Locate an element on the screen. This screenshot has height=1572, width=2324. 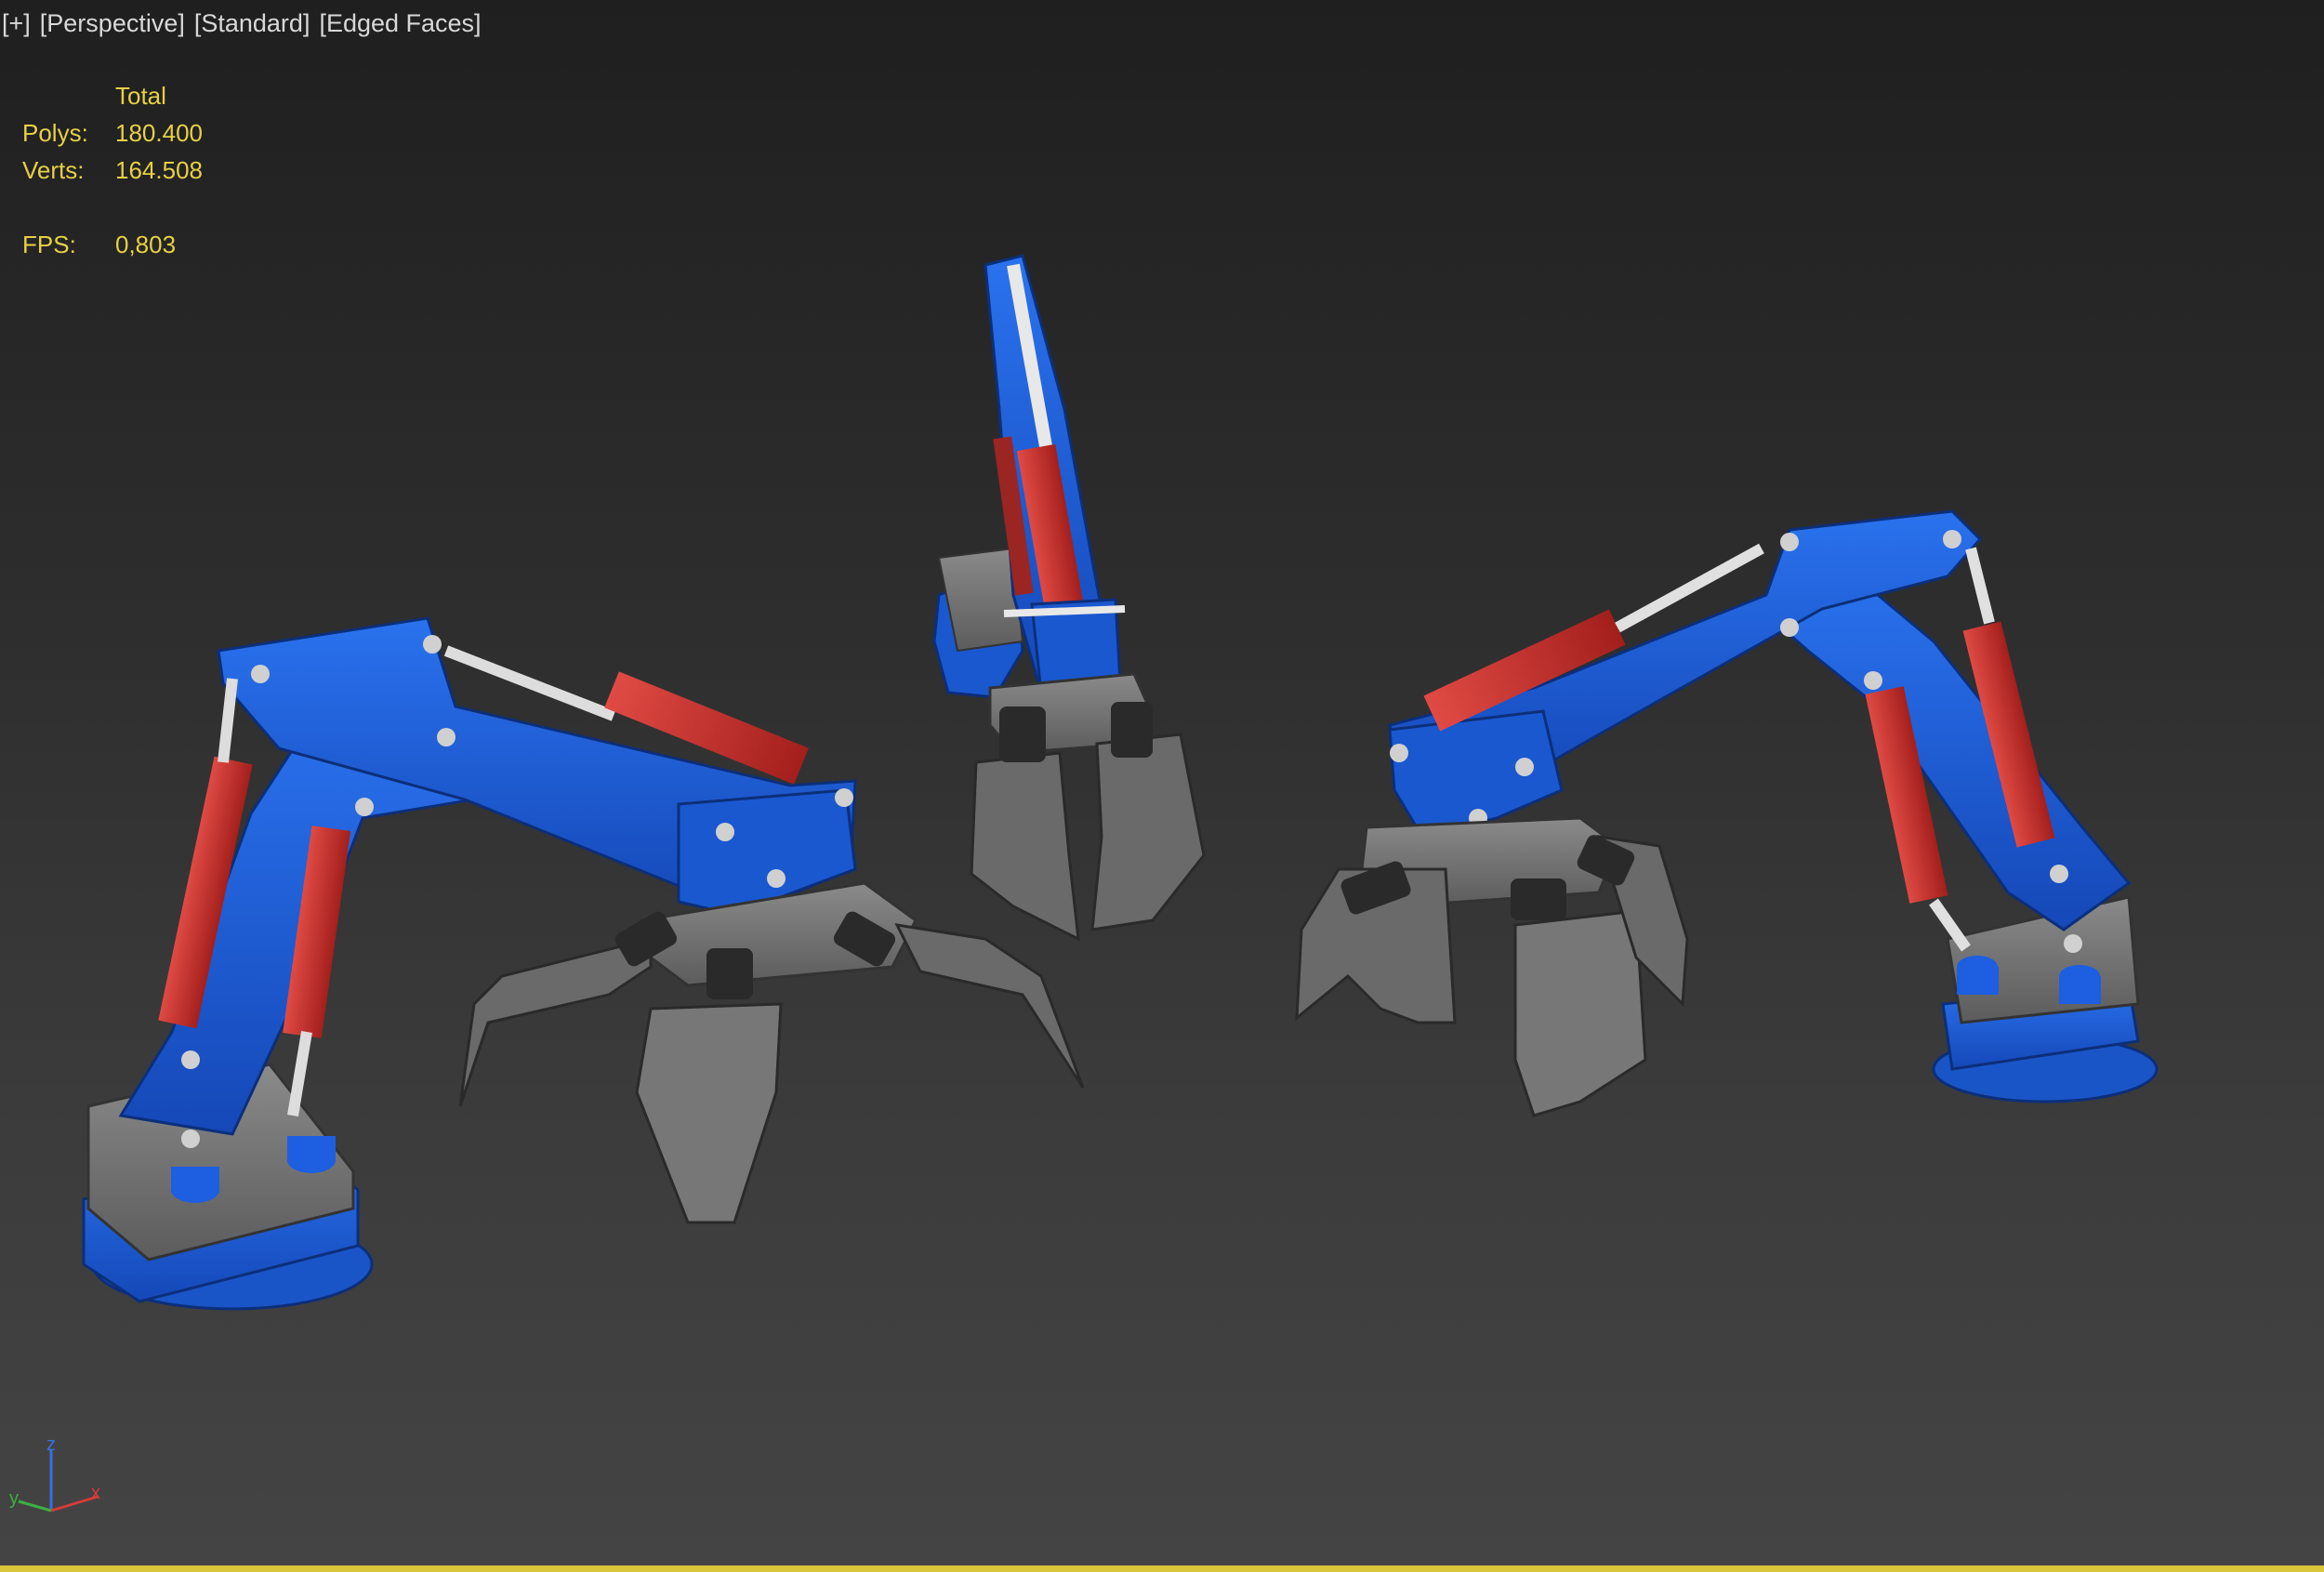
claw-center is located at coordinates (1088, 807).